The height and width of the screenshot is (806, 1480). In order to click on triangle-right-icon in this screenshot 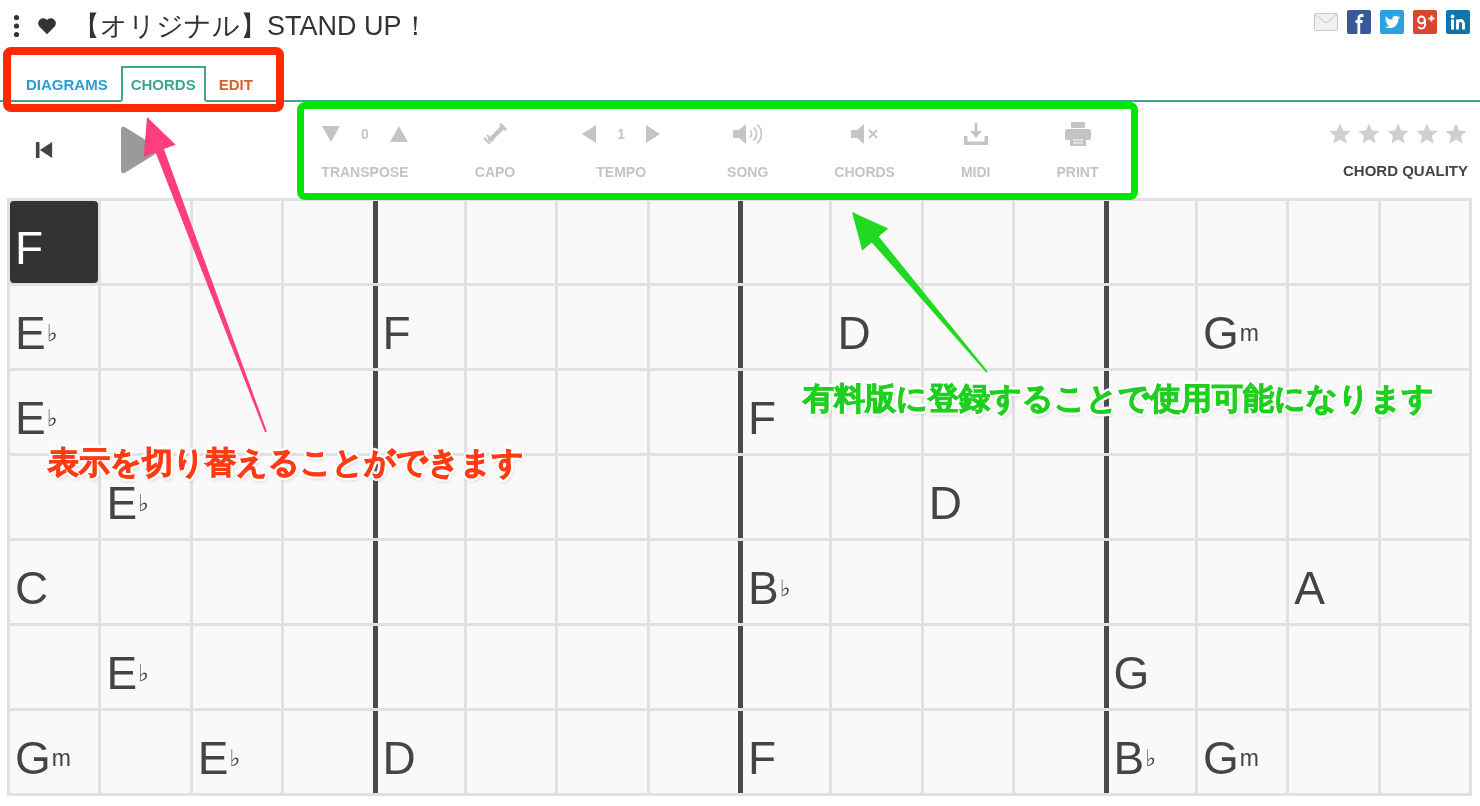, I will do `click(653, 133)`.